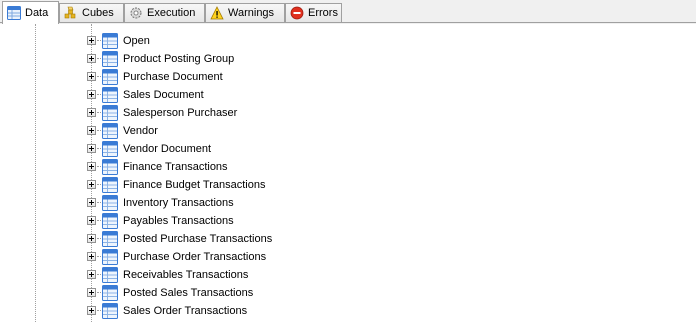 The height and width of the screenshot is (322, 696). What do you see at coordinates (136, 41) in the screenshot?
I see `tree-item-label: Open` at bounding box center [136, 41].